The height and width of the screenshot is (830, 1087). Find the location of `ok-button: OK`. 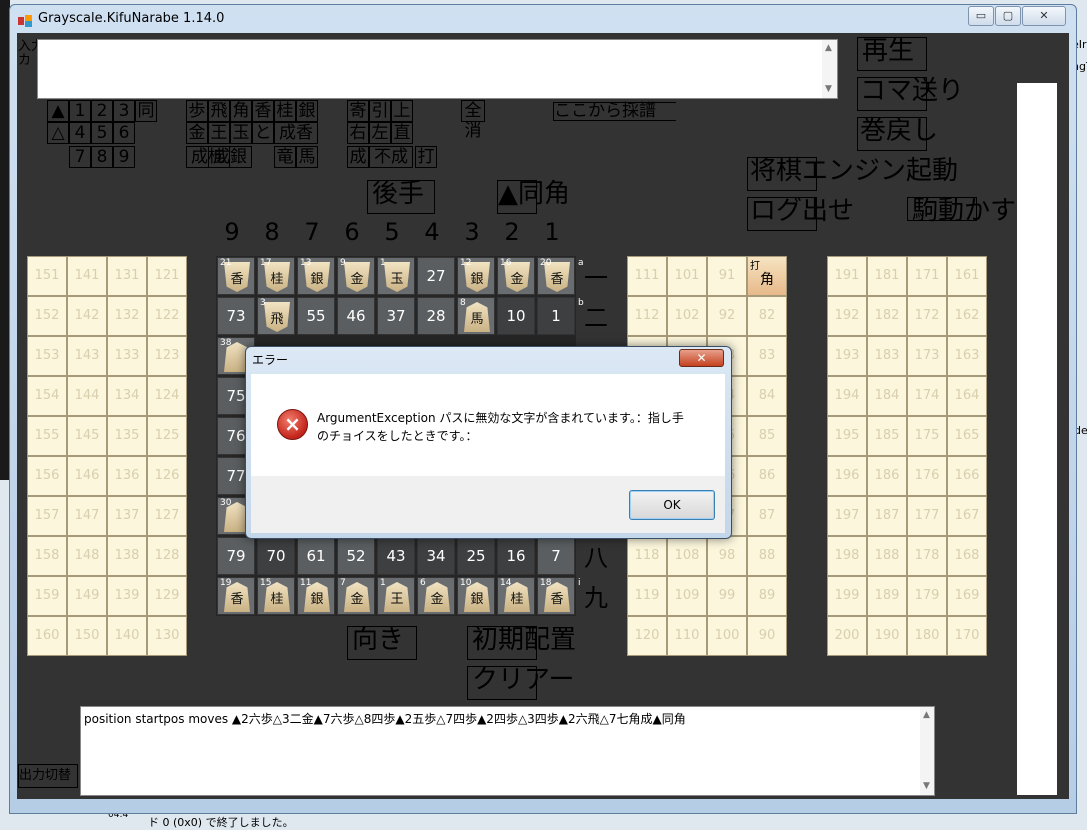

ok-button: OK is located at coordinates (672, 505).